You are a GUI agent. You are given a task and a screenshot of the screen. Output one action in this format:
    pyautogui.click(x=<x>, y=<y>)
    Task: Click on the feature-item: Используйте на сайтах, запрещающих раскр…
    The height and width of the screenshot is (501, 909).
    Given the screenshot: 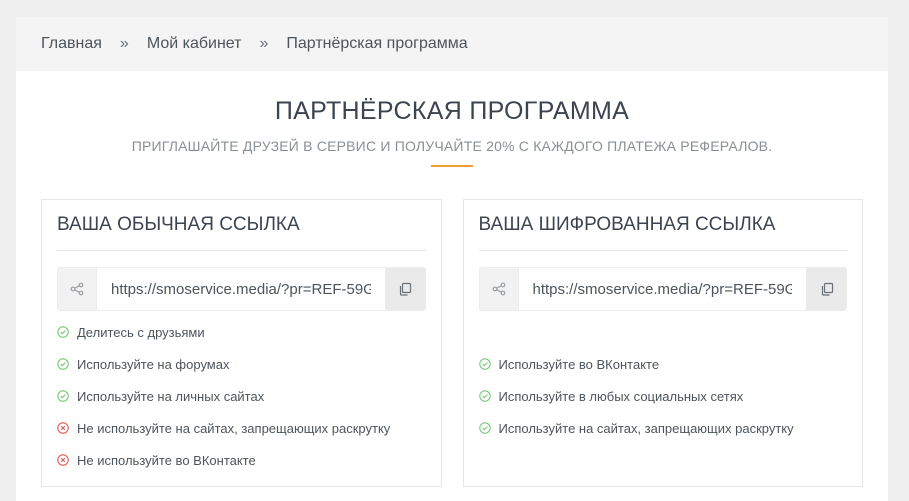 What is the action you would take?
    pyautogui.click(x=663, y=428)
    